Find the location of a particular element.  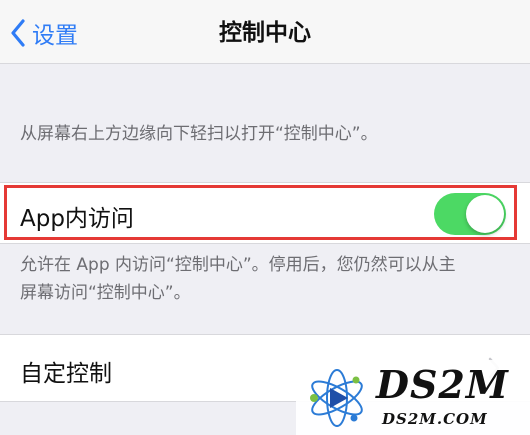

customize-controls-label: 自定控制 is located at coordinates (66, 374).